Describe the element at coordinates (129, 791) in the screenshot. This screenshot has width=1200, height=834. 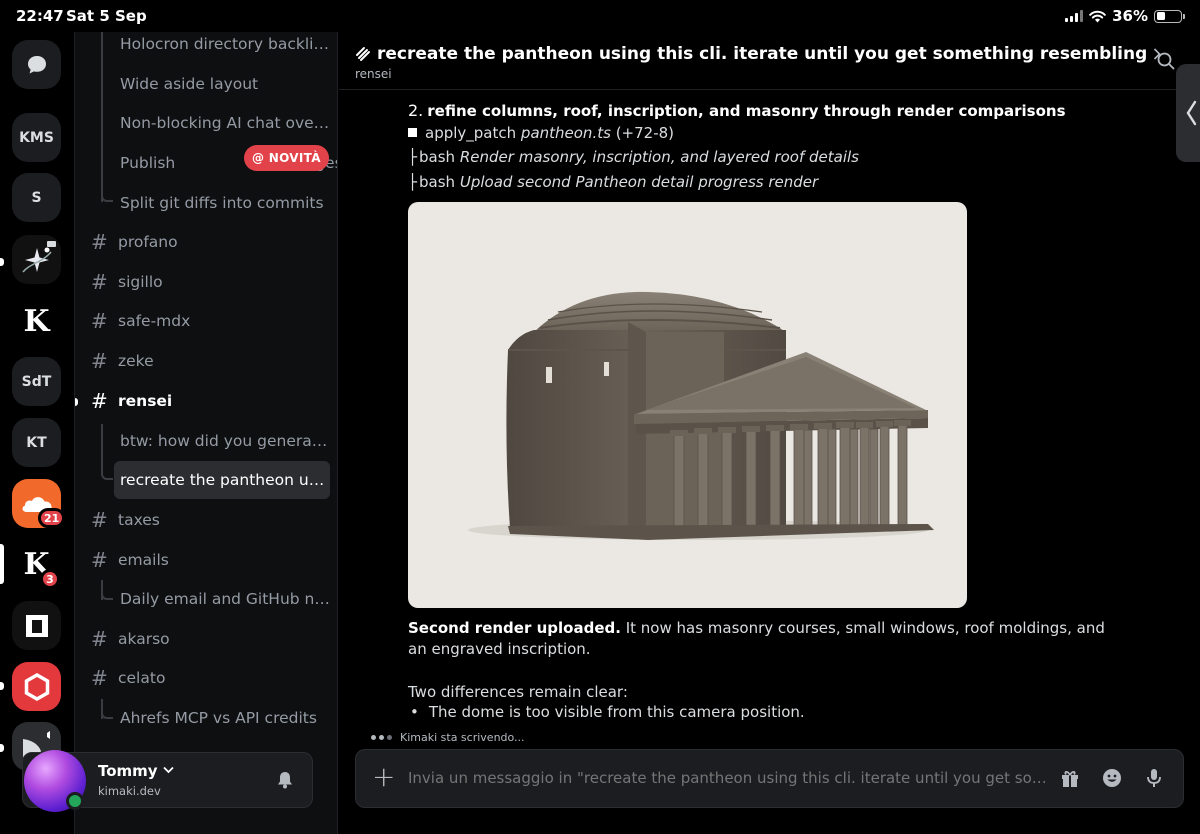
I see `user-handle: kimaki.dev` at that location.